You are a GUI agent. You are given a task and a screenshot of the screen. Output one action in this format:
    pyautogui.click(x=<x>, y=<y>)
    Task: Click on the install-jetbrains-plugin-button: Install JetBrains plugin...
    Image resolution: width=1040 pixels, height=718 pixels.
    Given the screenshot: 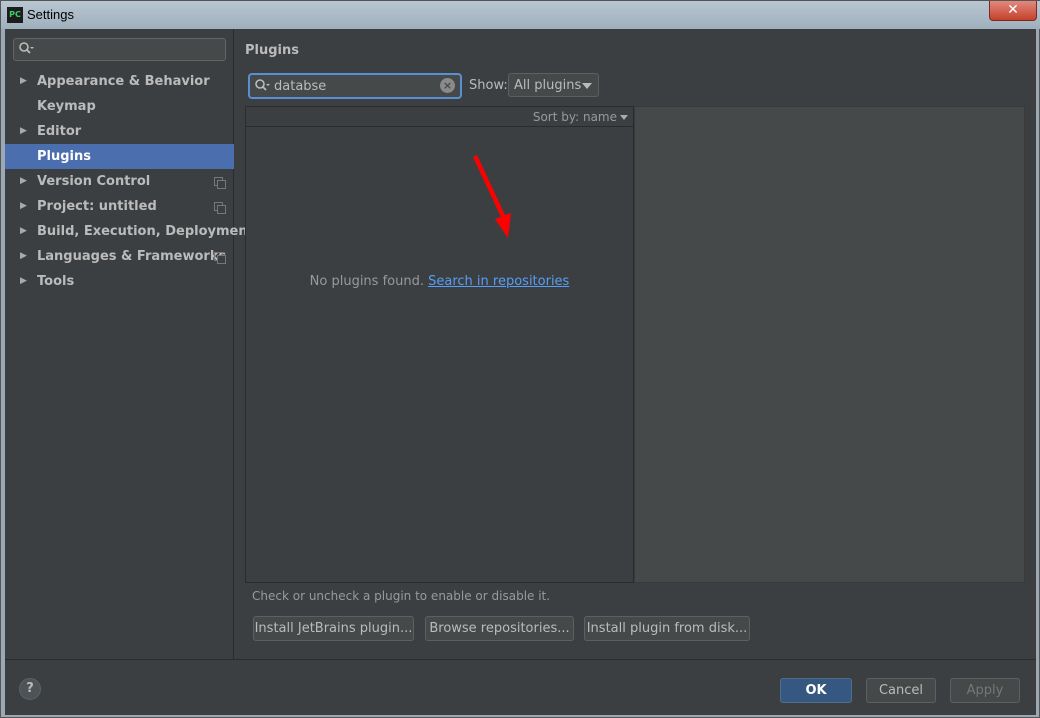 What is the action you would take?
    pyautogui.click(x=333, y=628)
    